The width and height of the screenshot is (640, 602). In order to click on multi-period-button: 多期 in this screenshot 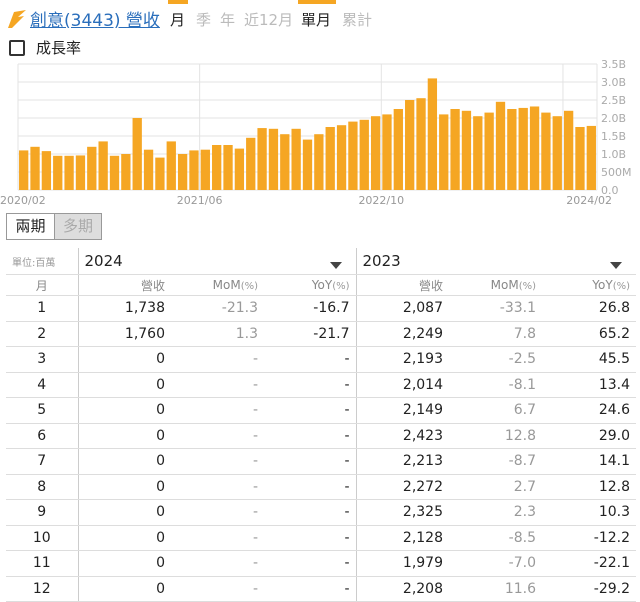, I will do `click(77, 226)`.